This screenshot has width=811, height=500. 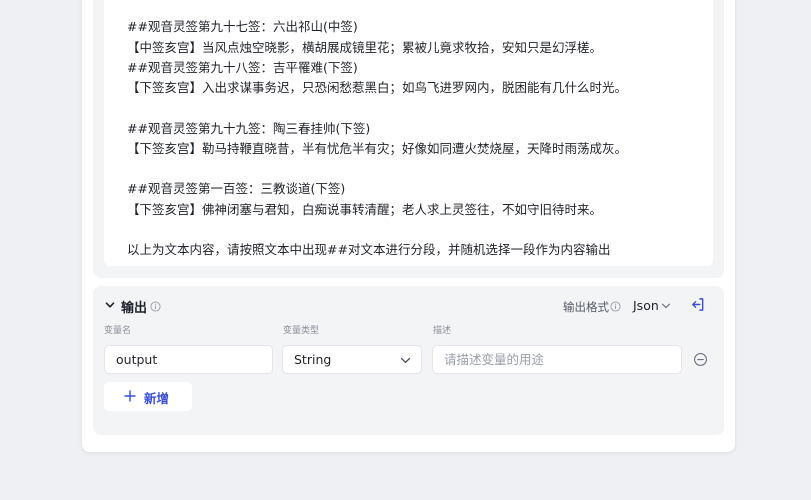 What do you see at coordinates (377, 148) in the screenshot?
I see `prompt-line: 【下签亥宫】勒马持鞭直晓昔，半有忧危半有灾；好像如同遭火焚烧屋，天降时雨荡成灰。` at bounding box center [377, 148].